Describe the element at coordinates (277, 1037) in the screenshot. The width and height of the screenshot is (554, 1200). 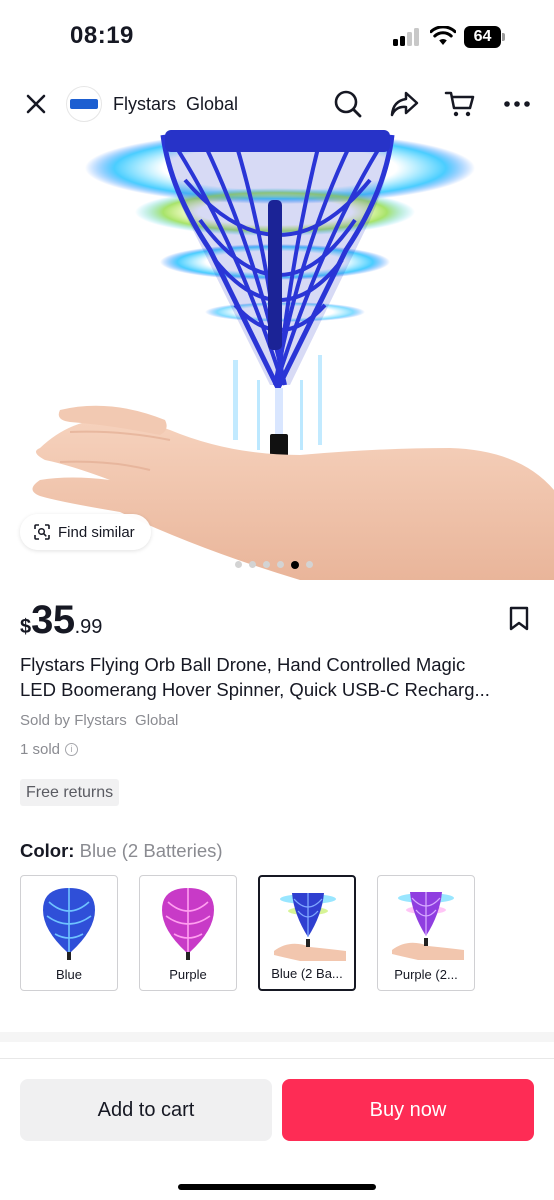
I see `section-divider` at that location.